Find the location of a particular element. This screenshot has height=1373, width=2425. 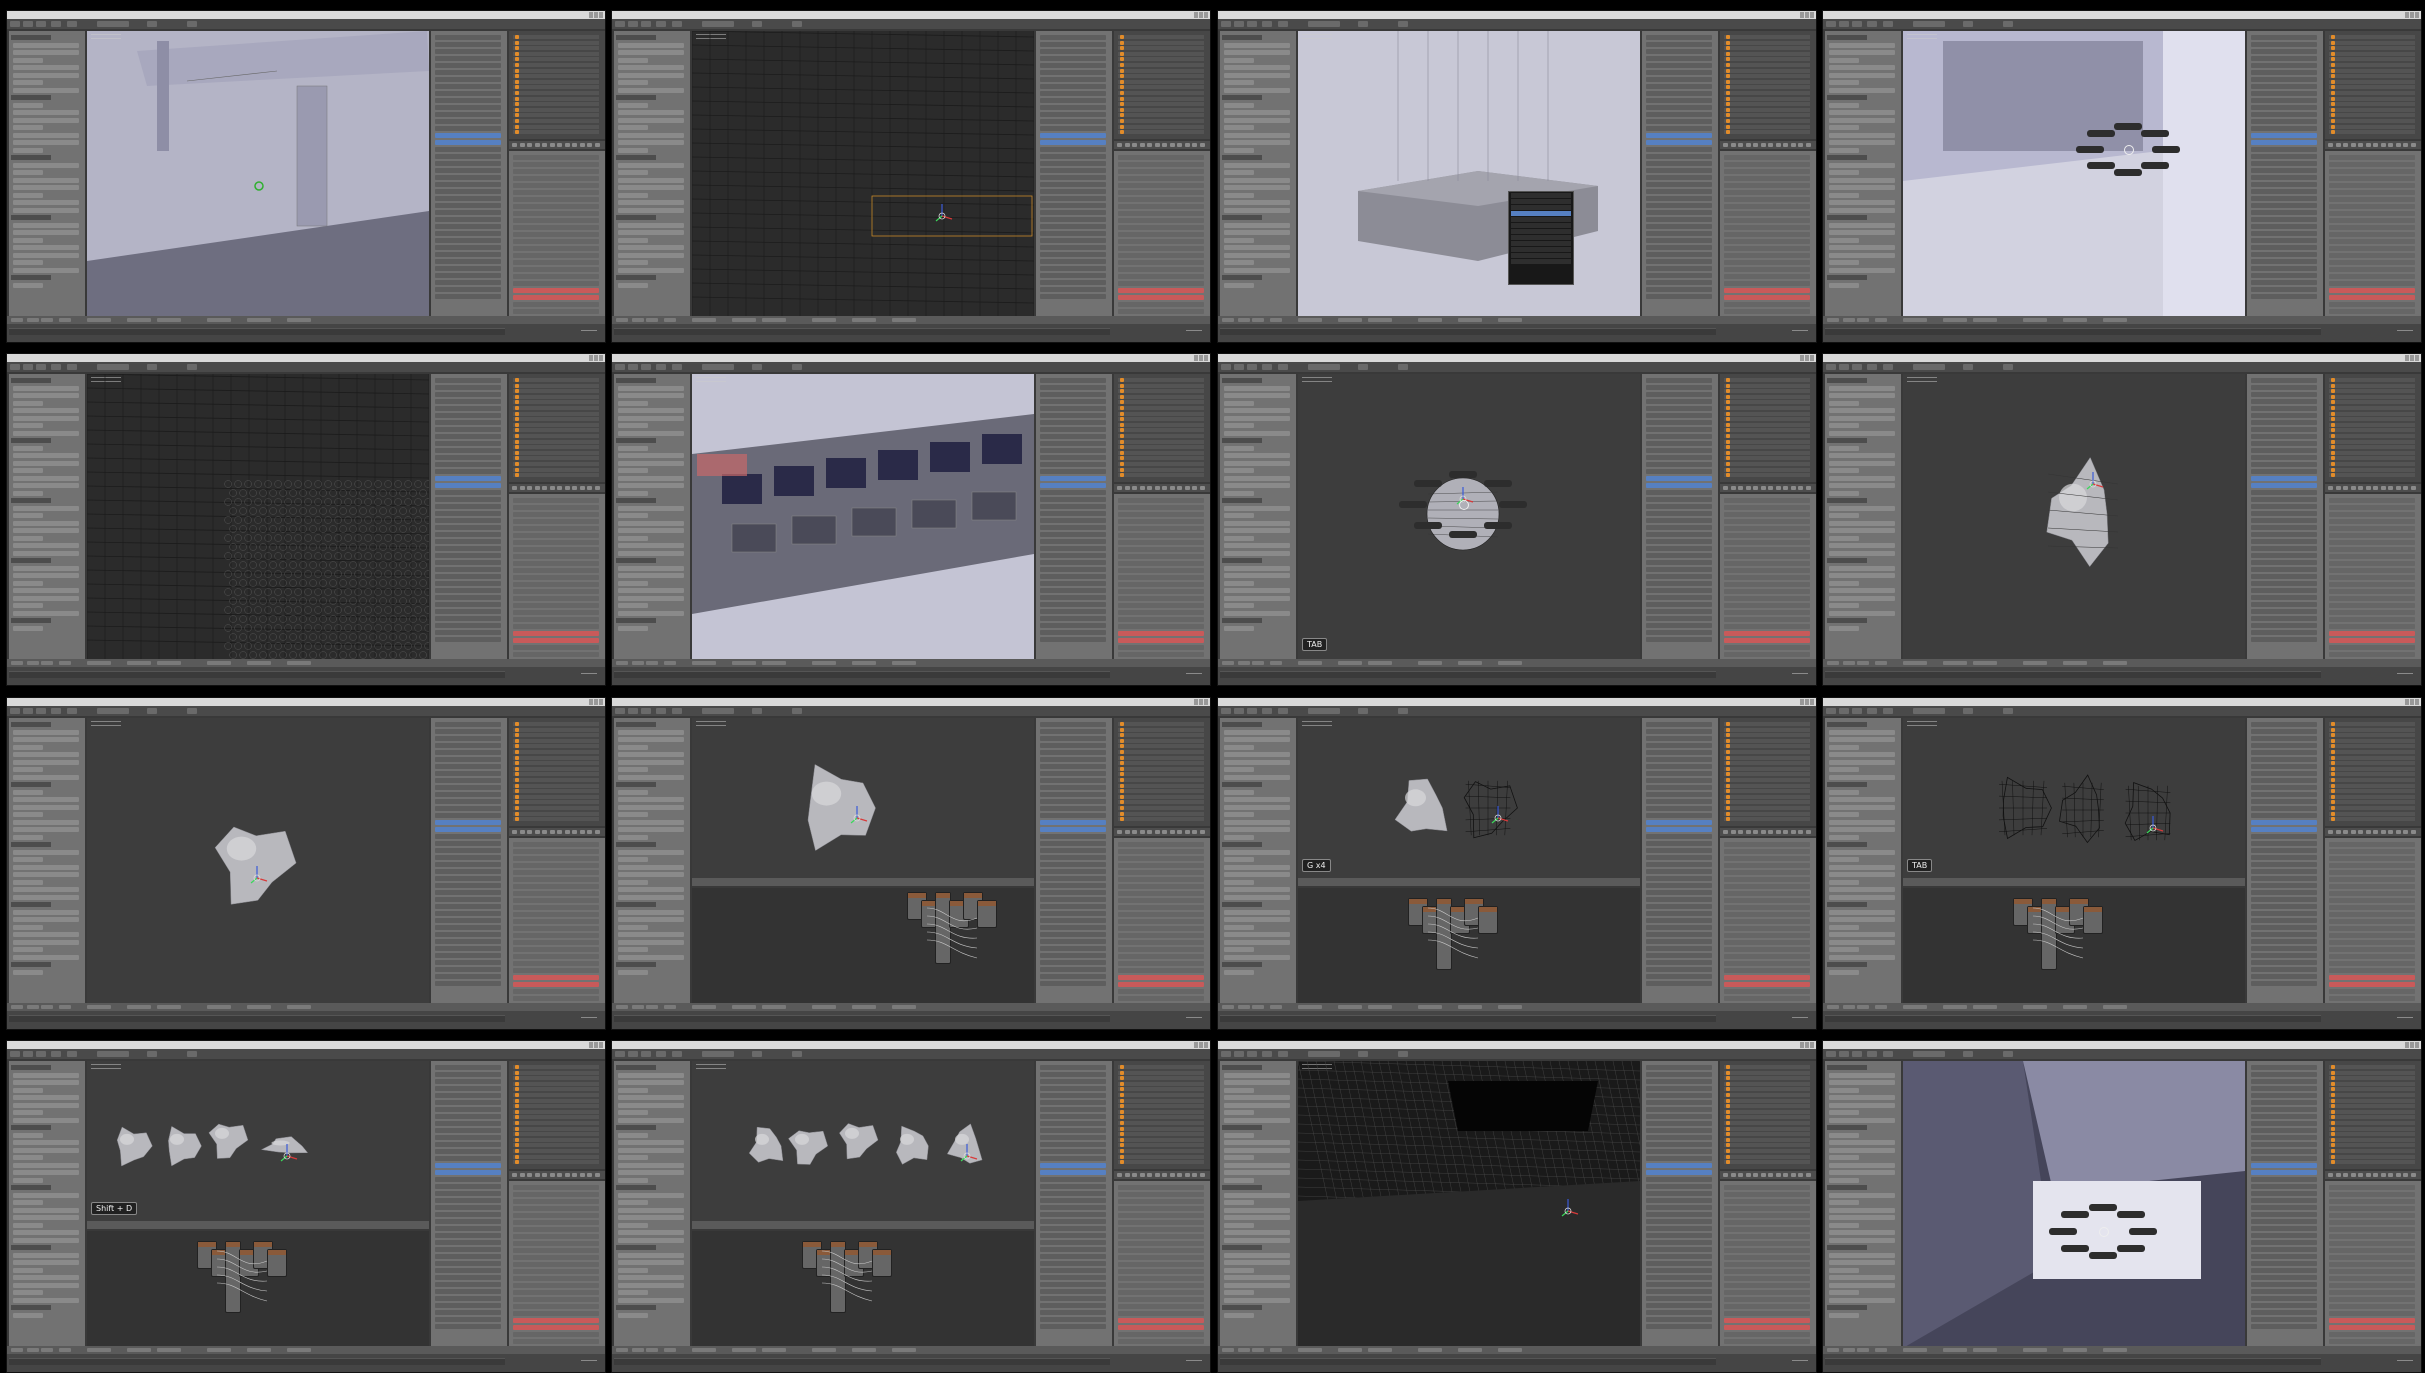

timeline is located at coordinates (306, 333).